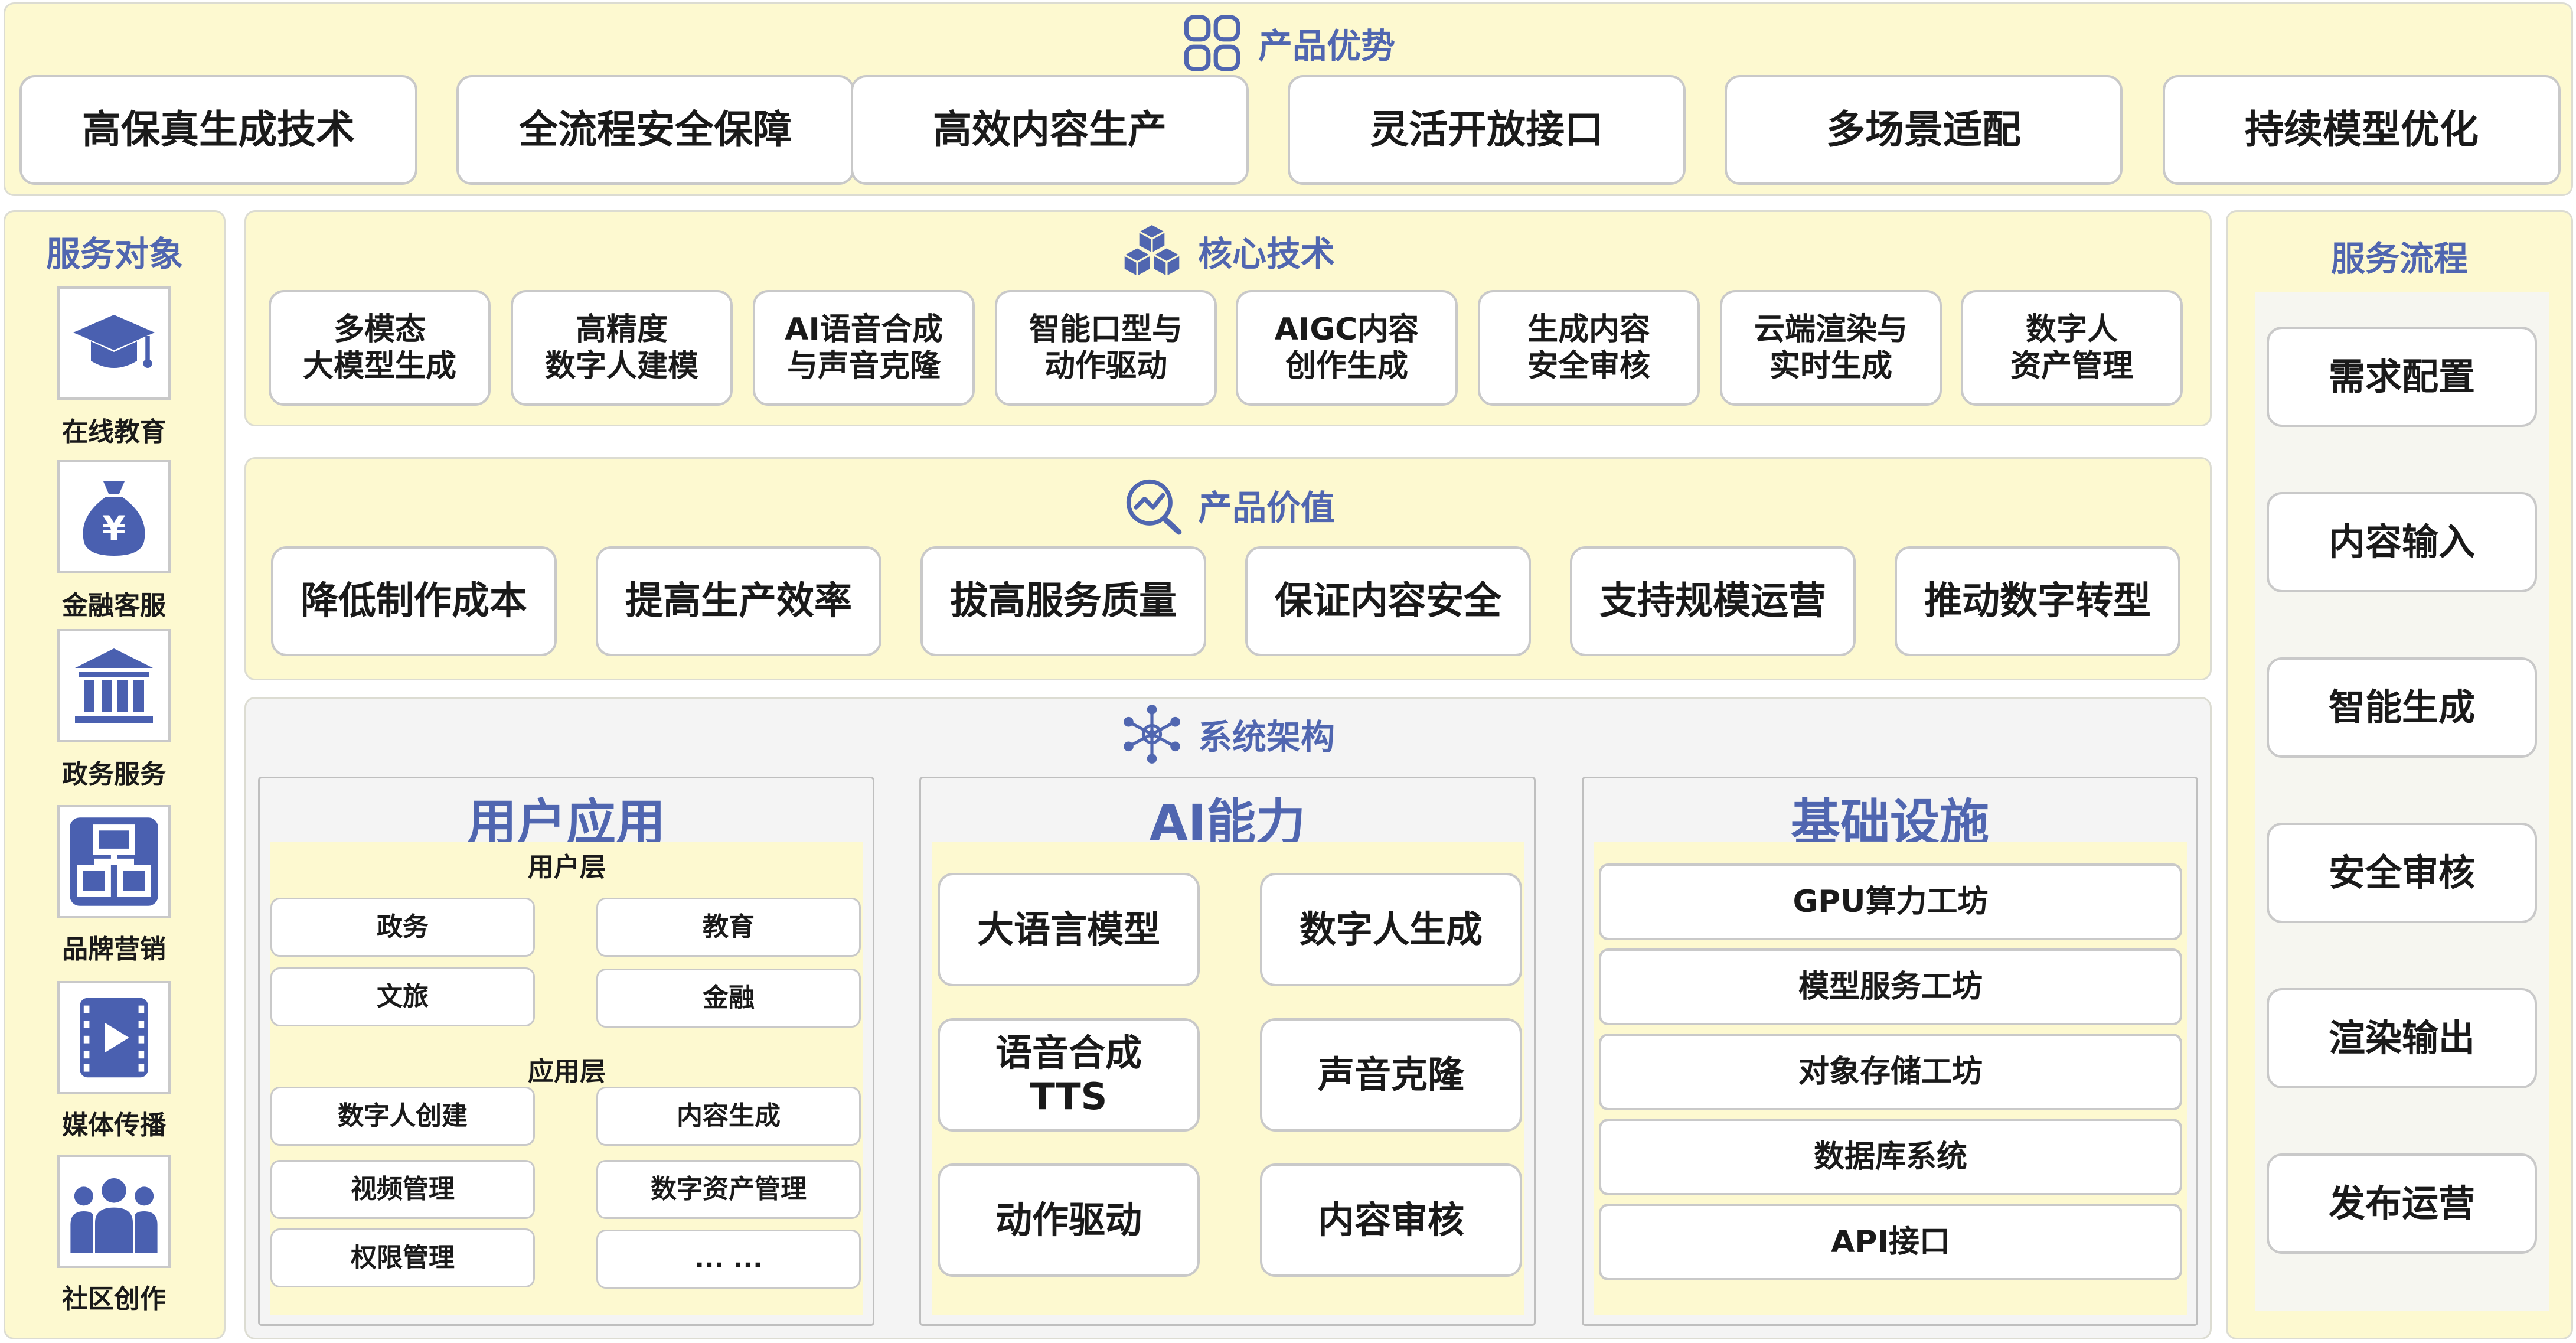 Image resolution: width=2576 pixels, height=1343 pixels. Describe the element at coordinates (1487, 130) in the screenshot. I see `advantage-item-4: 灵活开放接口` at that location.